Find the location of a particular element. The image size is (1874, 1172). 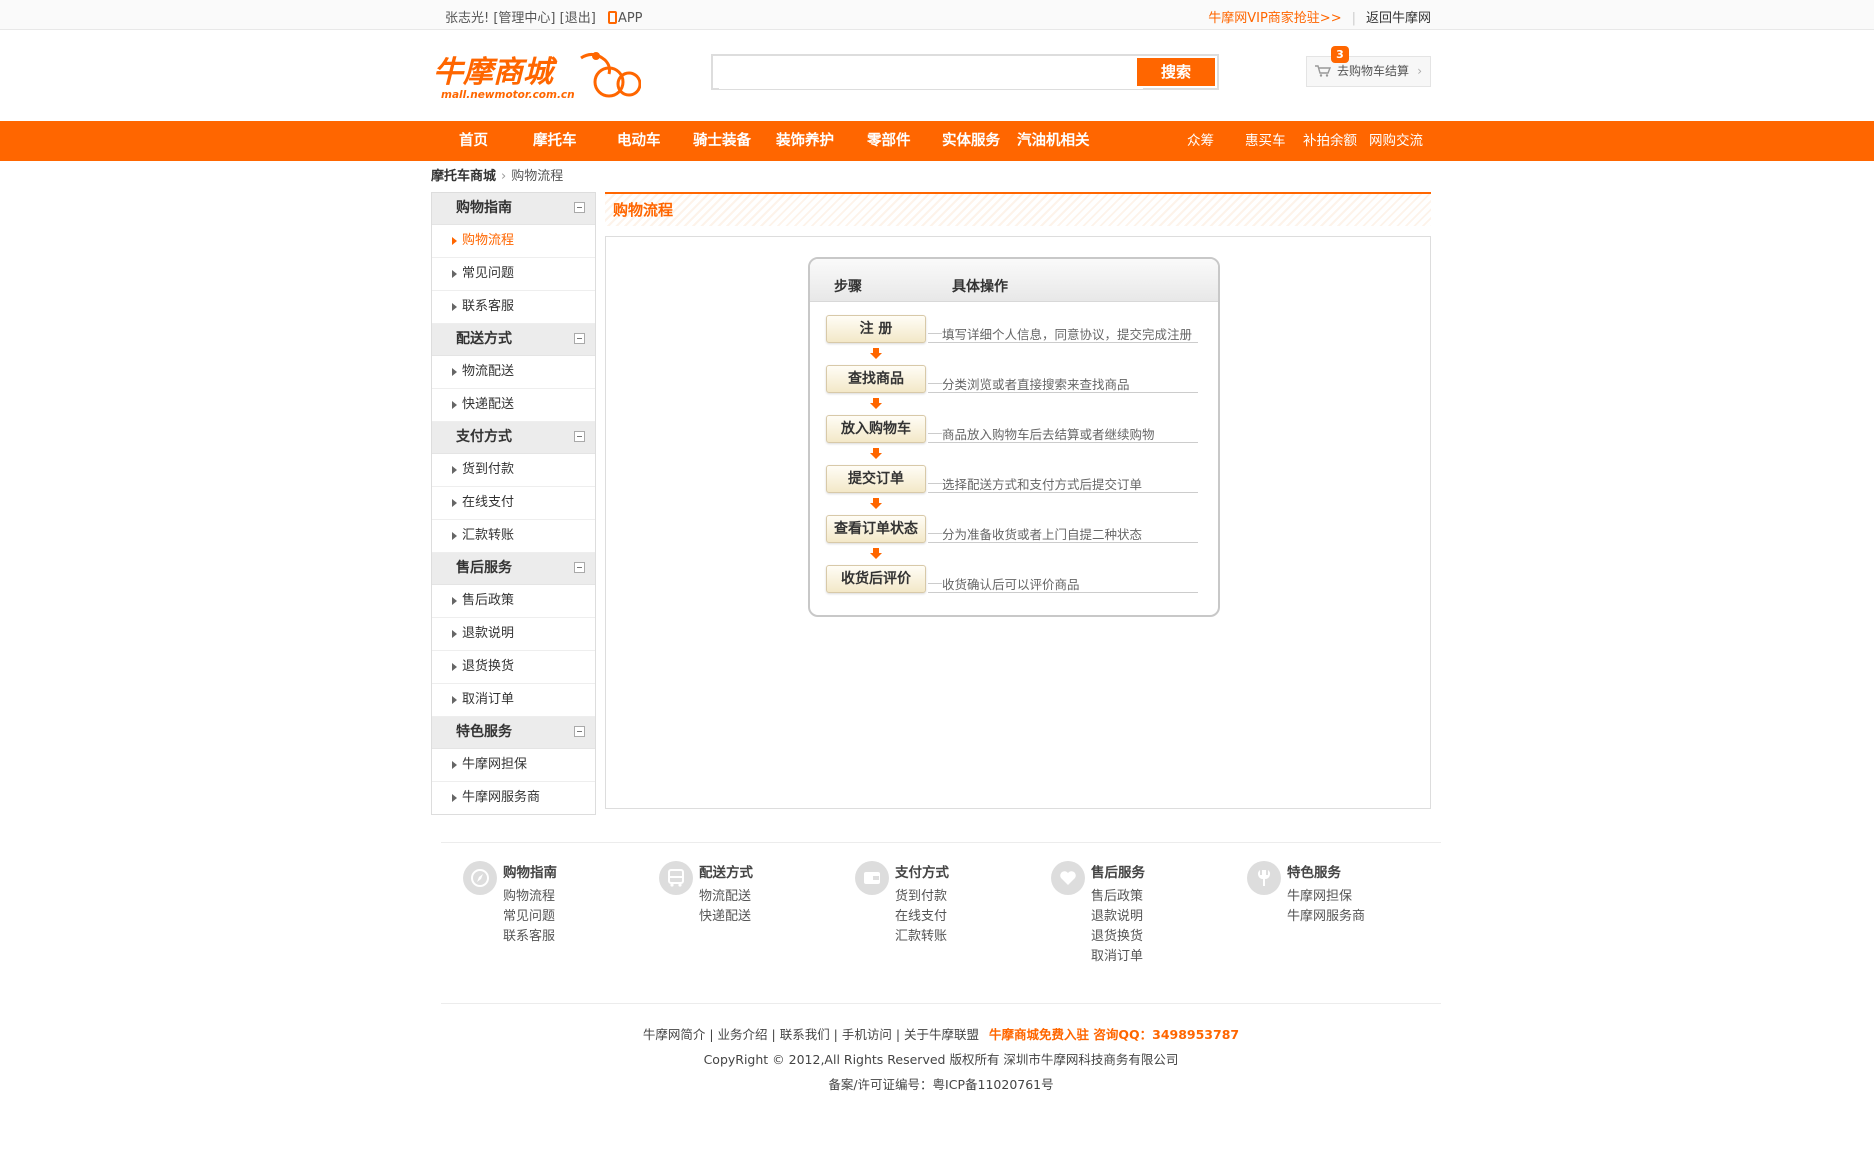

sidebar-item-policy: 售后政策 is located at coordinates (513, 601).